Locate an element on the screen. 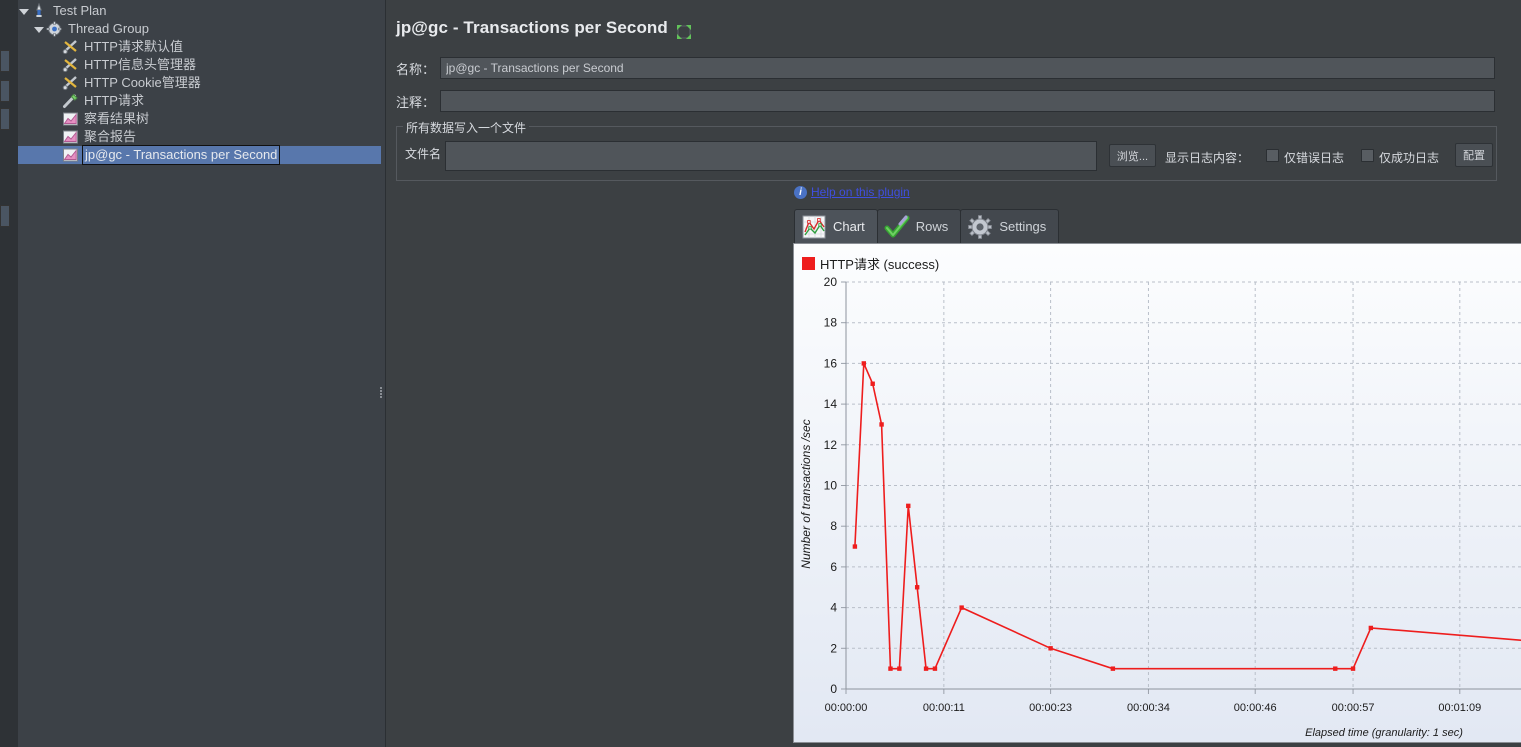 Image resolution: width=1521 pixels, height=747 pixels. y-tick-label: 2 is located at coordinates (833, 648).